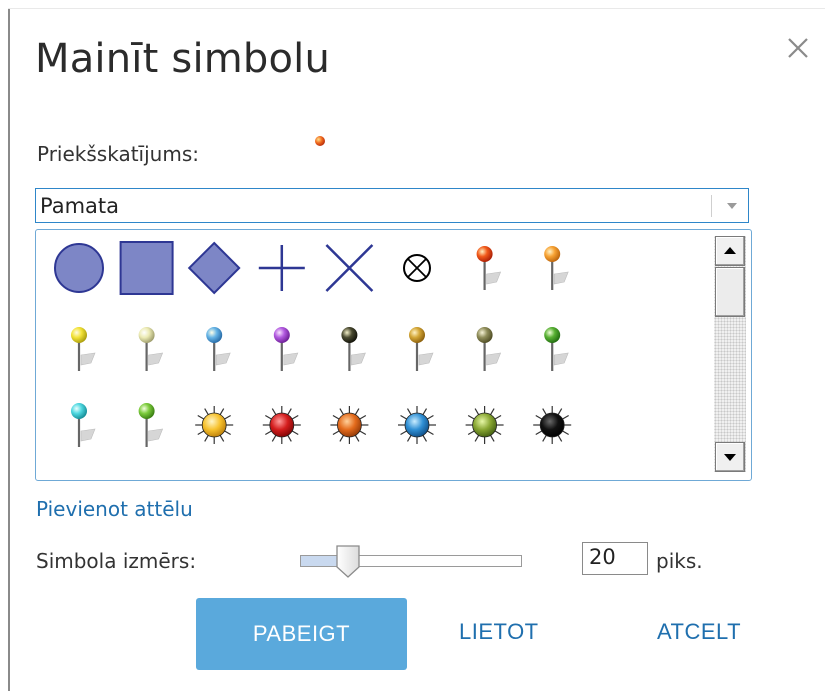 The image size is (825, 691). What do you see at coordinates (392, 205) in the screenshot?
I see `symbol-category-select: Pamata` at bounding box center [392, 205].